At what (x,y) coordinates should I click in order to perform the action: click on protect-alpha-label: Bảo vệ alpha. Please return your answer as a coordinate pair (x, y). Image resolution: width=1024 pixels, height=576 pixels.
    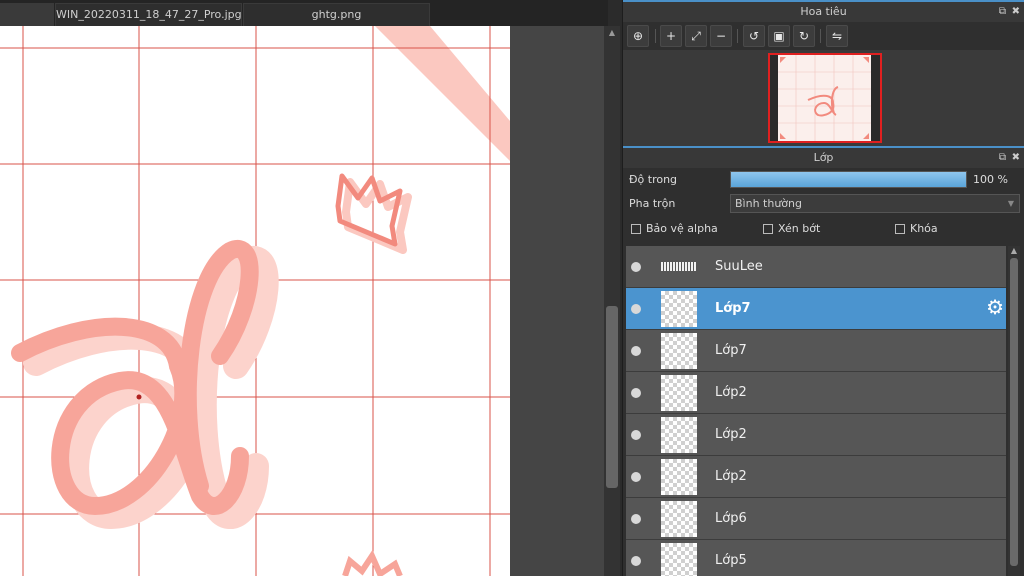
    Looking at the image, I should click on (682, 228).